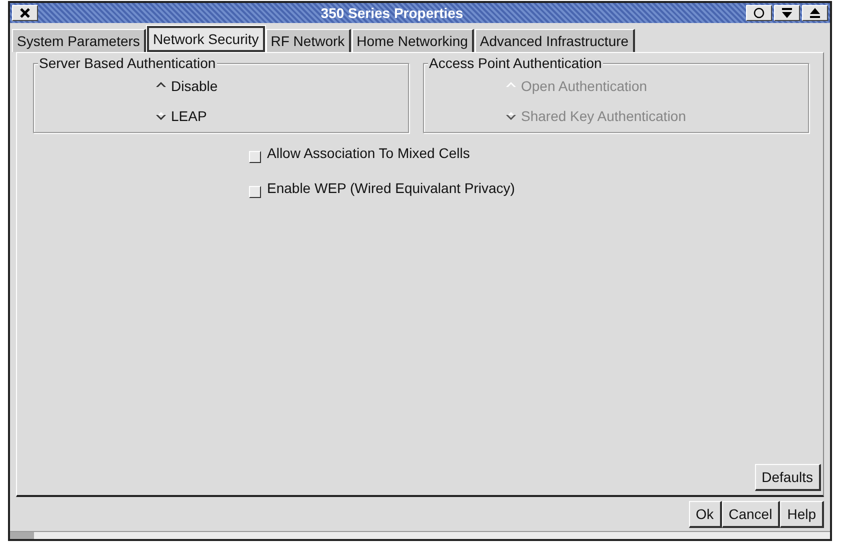 The width and height of the screenshot is (844, 544). Describe the element at coordinates (515, 63) in the screenshot. I see `group-title: Access Point Authentication` at that location.